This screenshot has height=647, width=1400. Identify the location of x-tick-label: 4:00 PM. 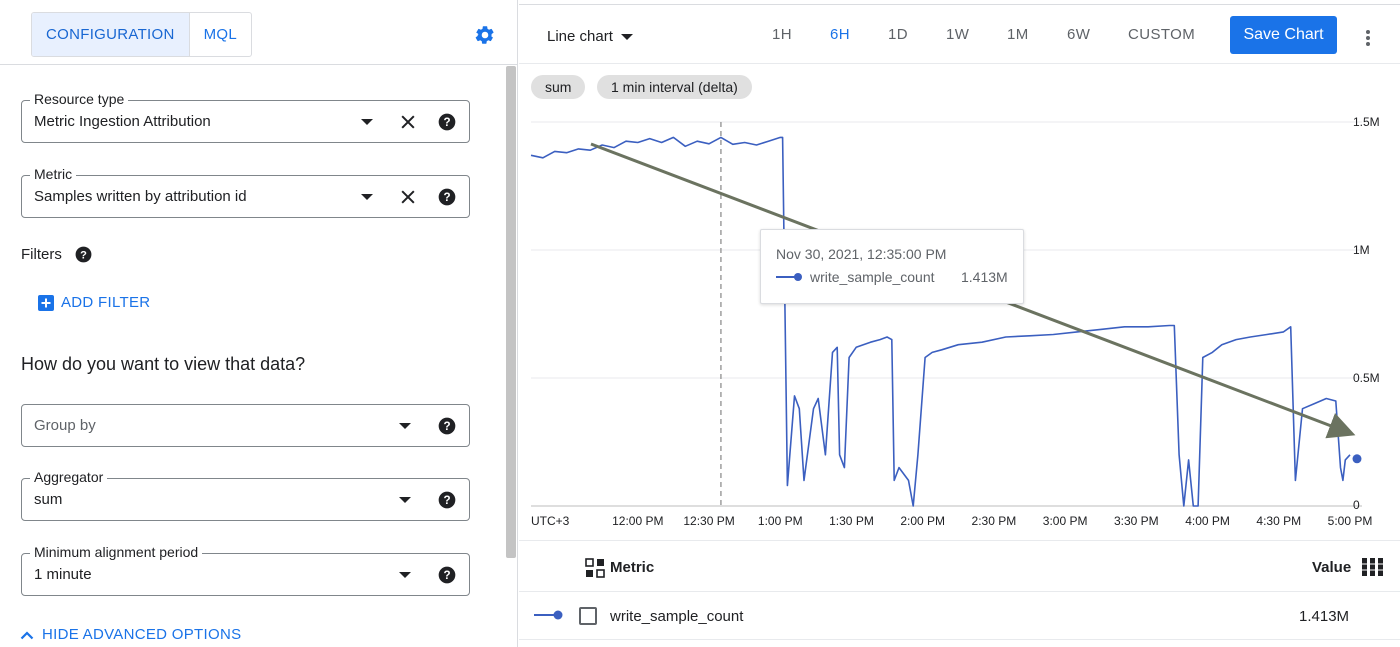
(1207, 521).